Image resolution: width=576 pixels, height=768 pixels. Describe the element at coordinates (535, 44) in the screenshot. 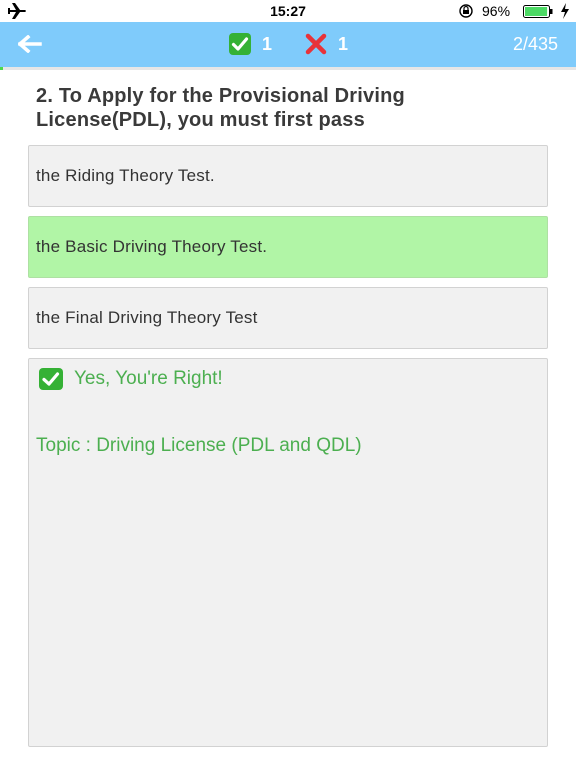

I see `question-counter: 2/435` at that location.